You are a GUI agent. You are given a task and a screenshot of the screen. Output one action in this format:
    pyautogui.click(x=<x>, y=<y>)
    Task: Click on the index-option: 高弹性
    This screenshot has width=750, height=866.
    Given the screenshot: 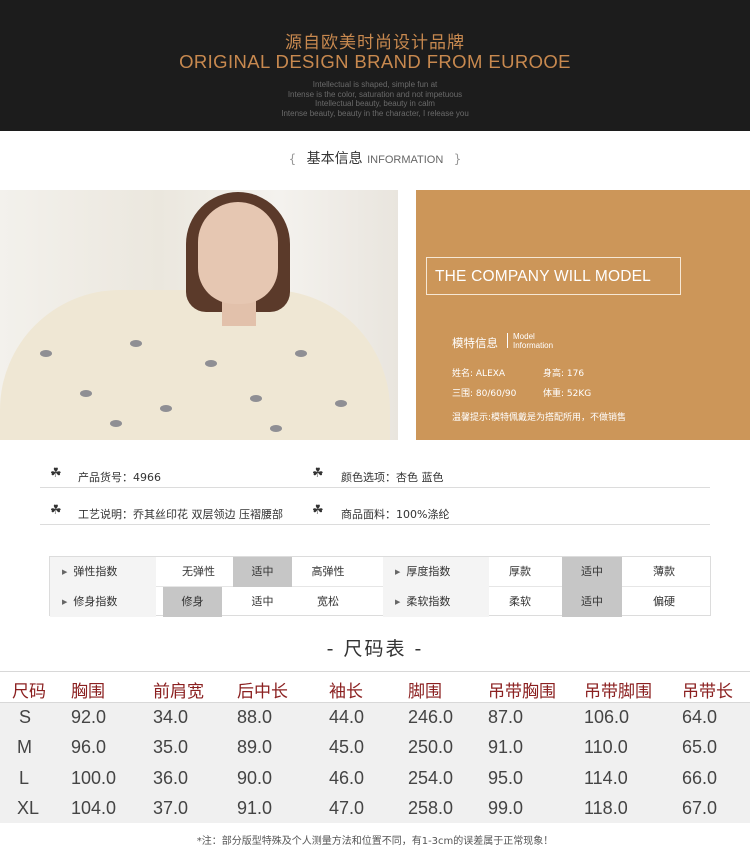 What is the action you would take?
    pyautogui.click(x=328, y=571)
    